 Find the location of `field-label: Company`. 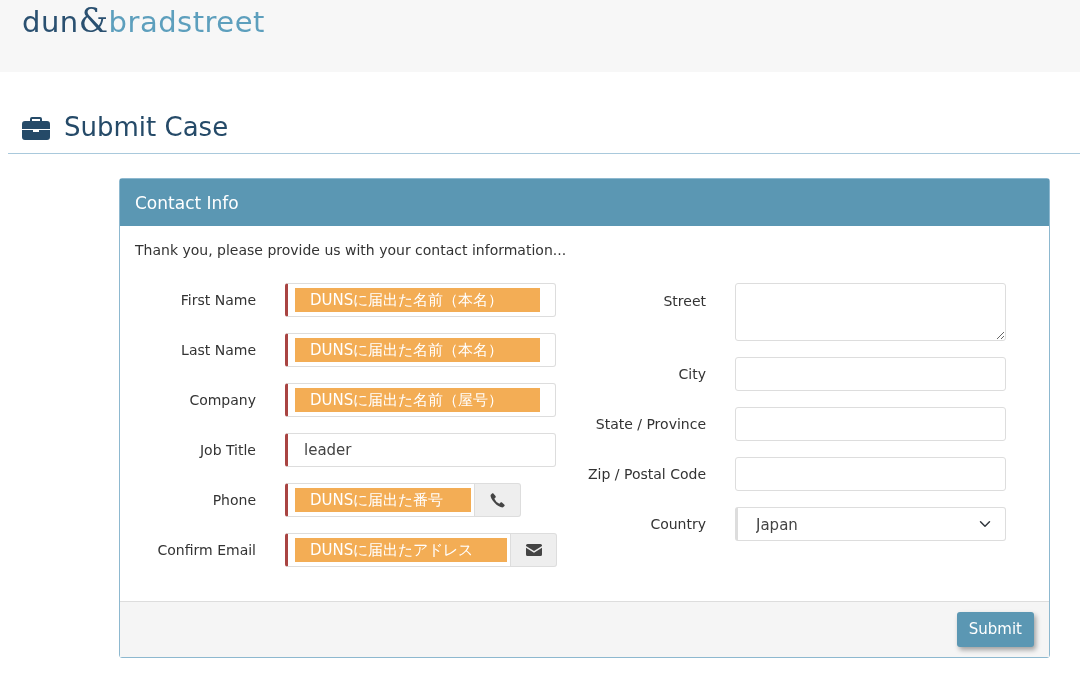

field-label: Company is located at coordinates (222, 400).